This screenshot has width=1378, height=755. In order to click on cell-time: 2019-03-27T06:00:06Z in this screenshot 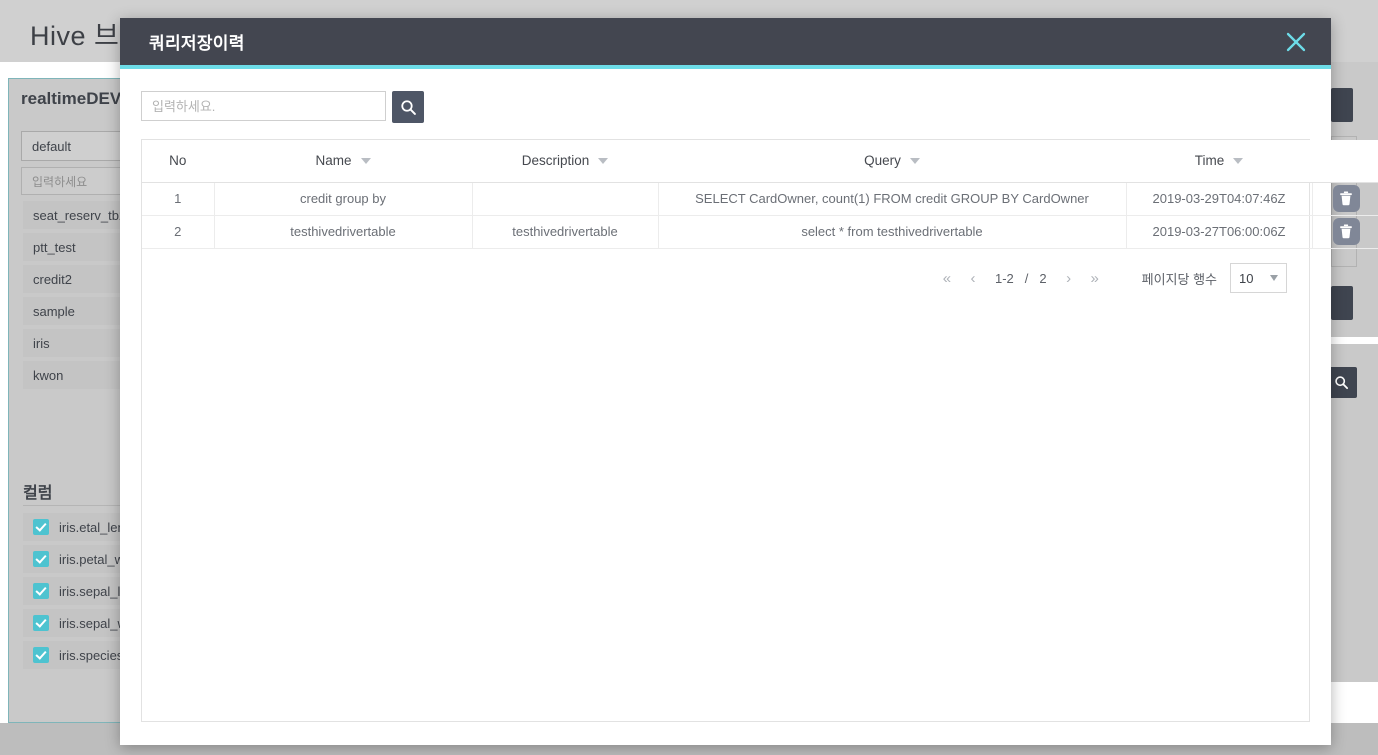, I will do `click(1219, 232)`.